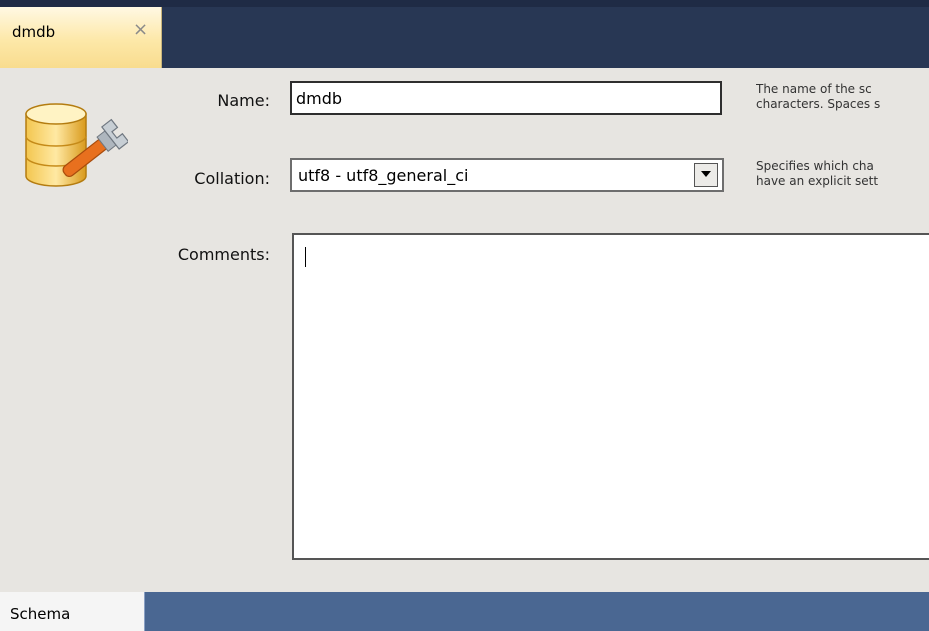 The height and width of the screenshot is (631, 929). I want to click on comments-label: Comments:, so click(223, 254).